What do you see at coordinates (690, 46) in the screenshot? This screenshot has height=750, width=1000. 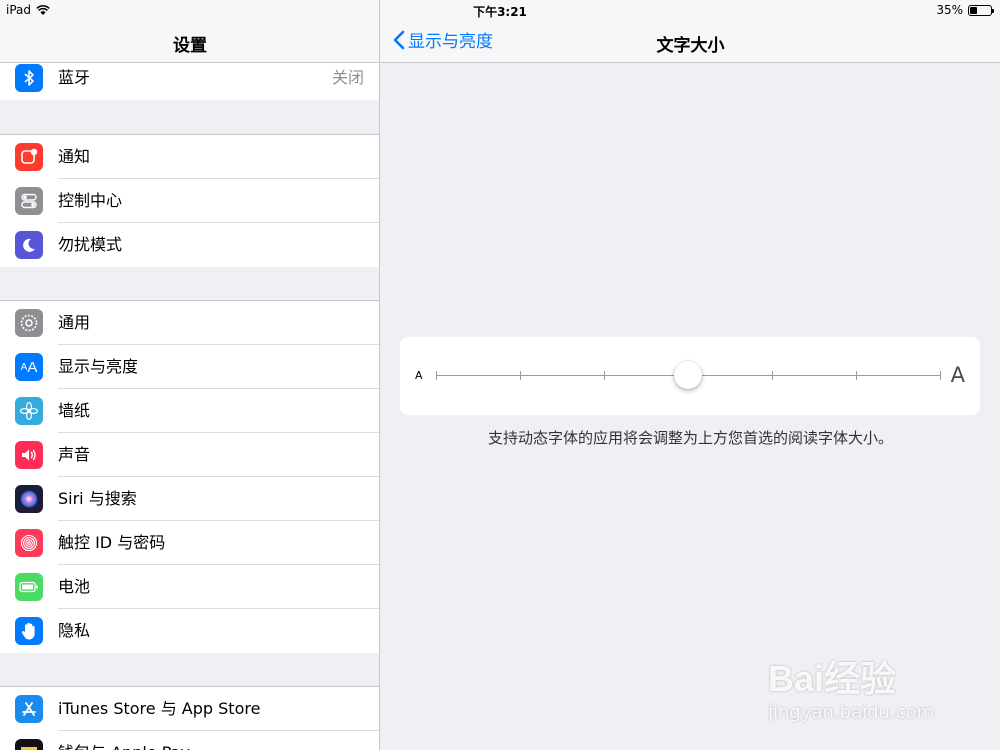 I see `page-title: 文字大小` at bounding box center [690, 46].